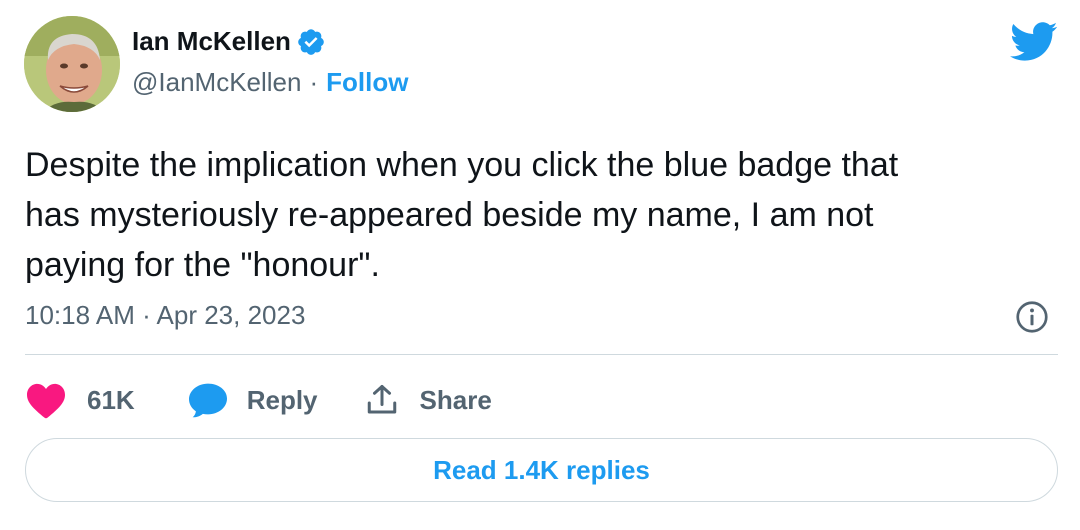 This screenshot has width=1080, height=530. I want to click on author-display-name: Ian McKellen, so click(211, 41).